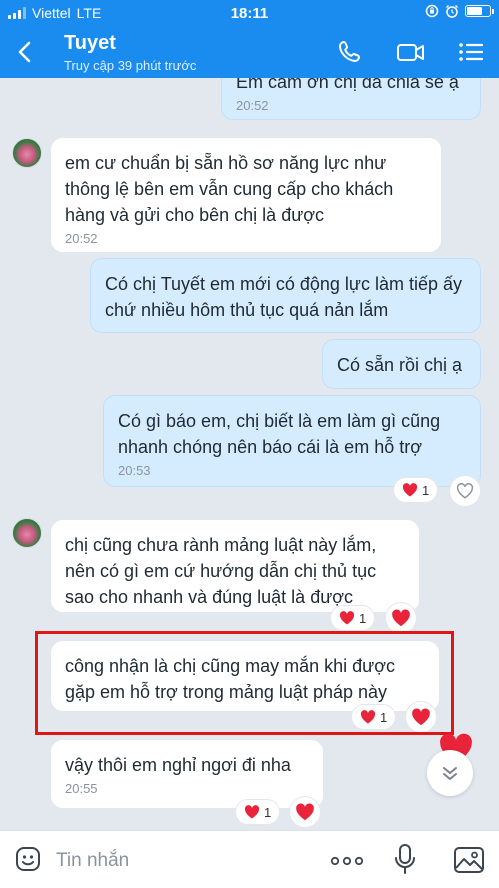 This screenshot has width=499, height=888. I want to click on message-bubble-outgoing: Em cảm ơn chị đã chia sẻ ạ 20:52, so click(351, 99).